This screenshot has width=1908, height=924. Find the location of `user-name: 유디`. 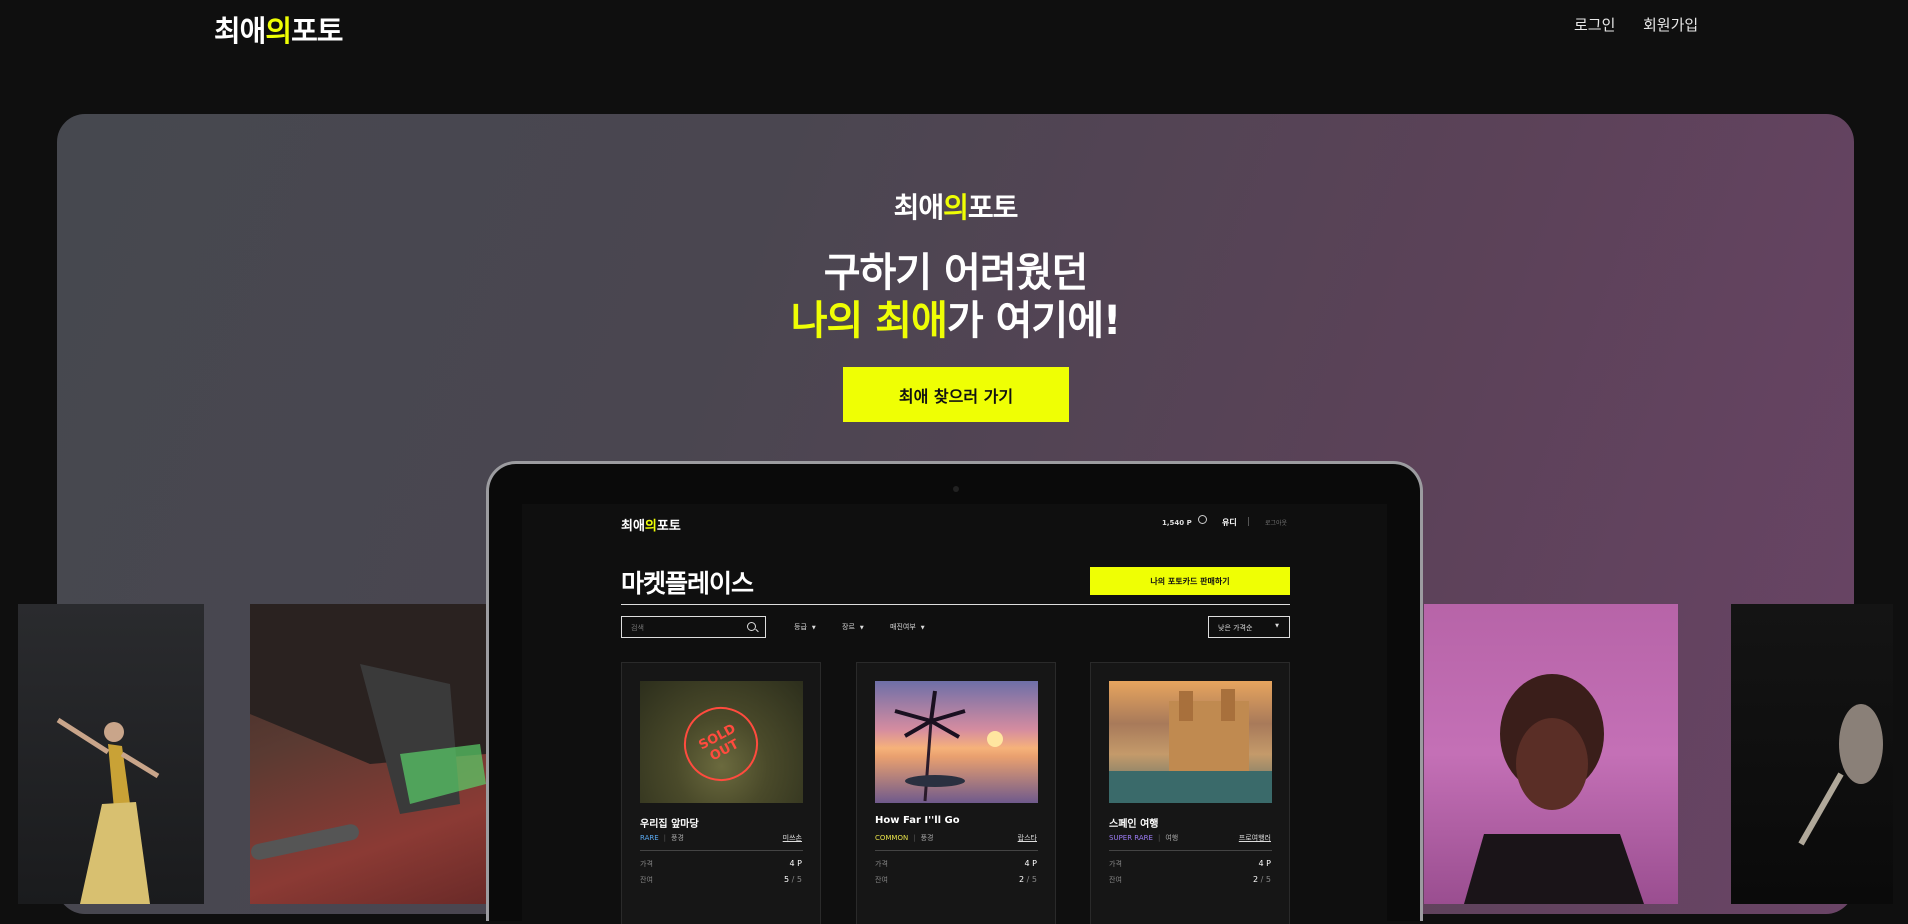

user-name: 유디 is located at coordinates (1229, 522).